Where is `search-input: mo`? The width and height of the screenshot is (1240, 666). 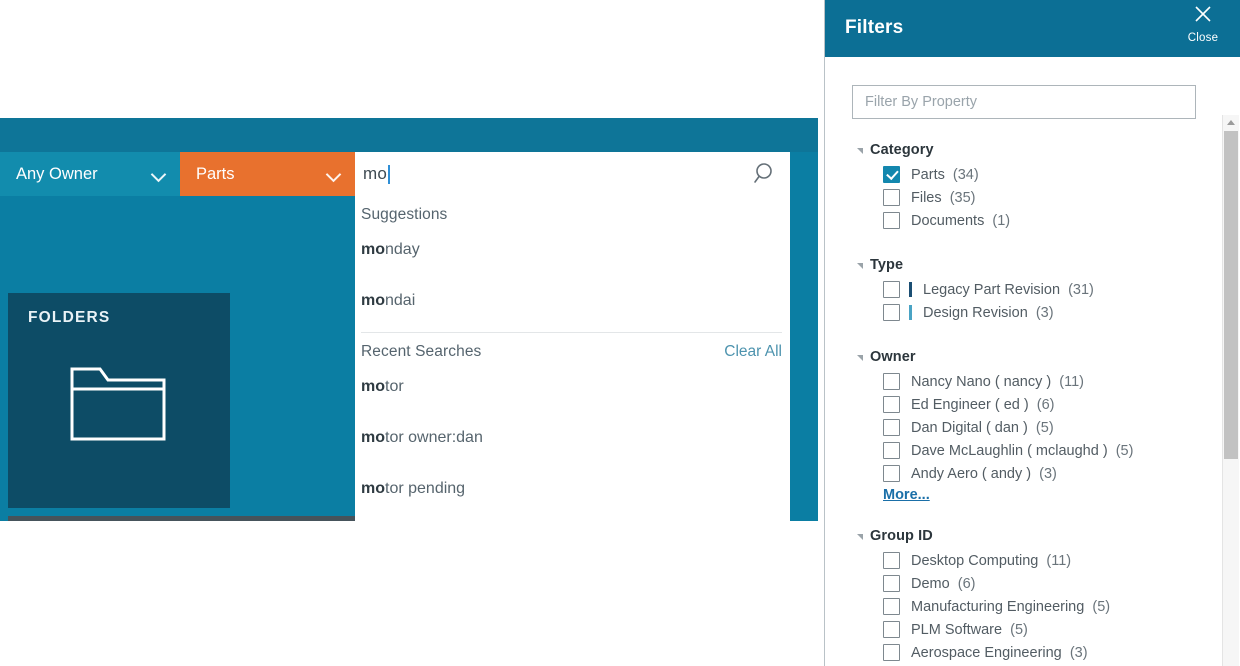 search-input: mo is located at coordinates (555, 174).